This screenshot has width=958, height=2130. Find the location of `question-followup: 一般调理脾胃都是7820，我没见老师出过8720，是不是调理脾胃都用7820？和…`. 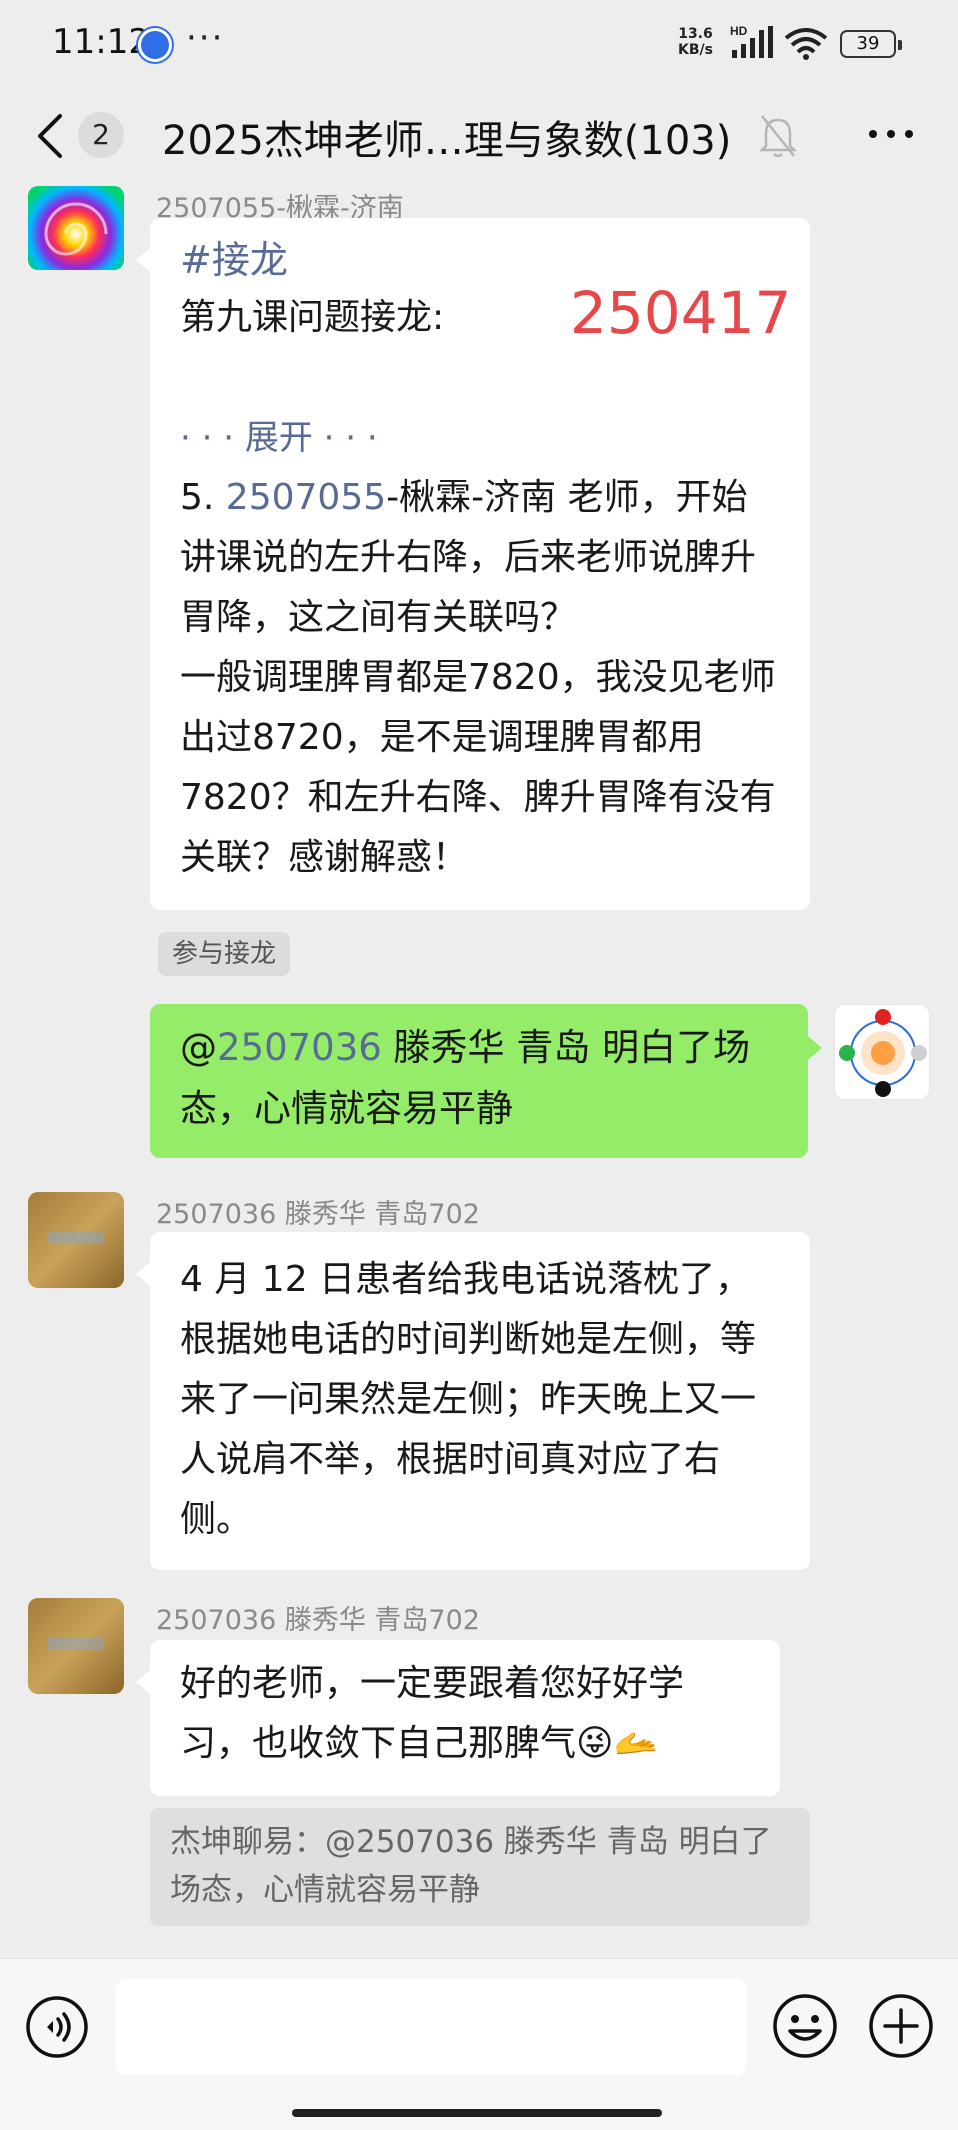

question-followup: 一般调理脾胃都是7820，我没见老师出过8720，是不是调理脾胃都用7820？和… is located at coordinates (478, 767).